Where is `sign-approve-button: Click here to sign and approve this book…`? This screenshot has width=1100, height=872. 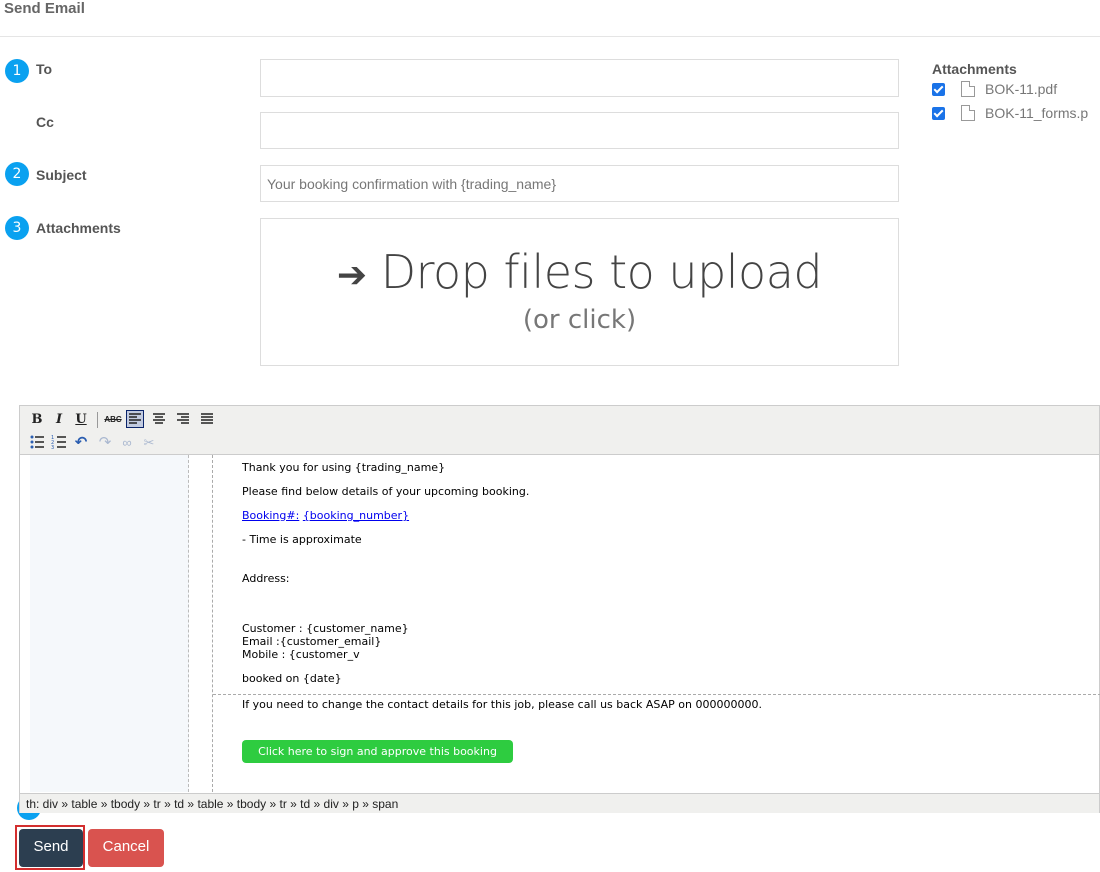
sign-approve-button: Click here to sign and approve this book… is located at coordinates (377, 751).